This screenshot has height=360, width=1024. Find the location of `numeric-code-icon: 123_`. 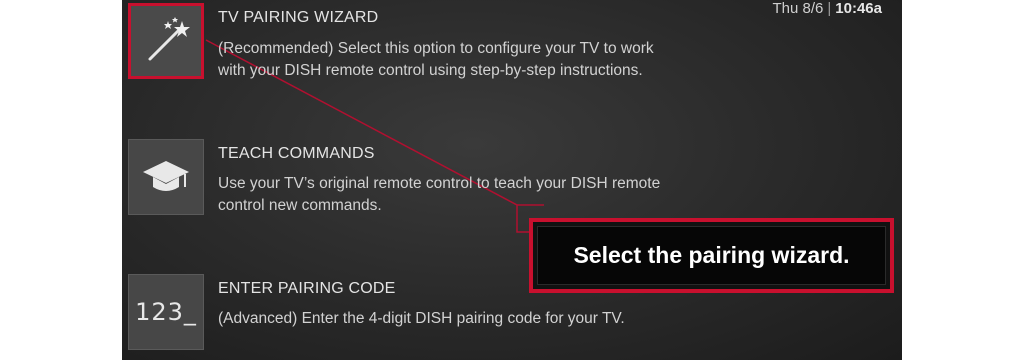

numeric-code-icon: 123_ is located at coordinates (166, 312).